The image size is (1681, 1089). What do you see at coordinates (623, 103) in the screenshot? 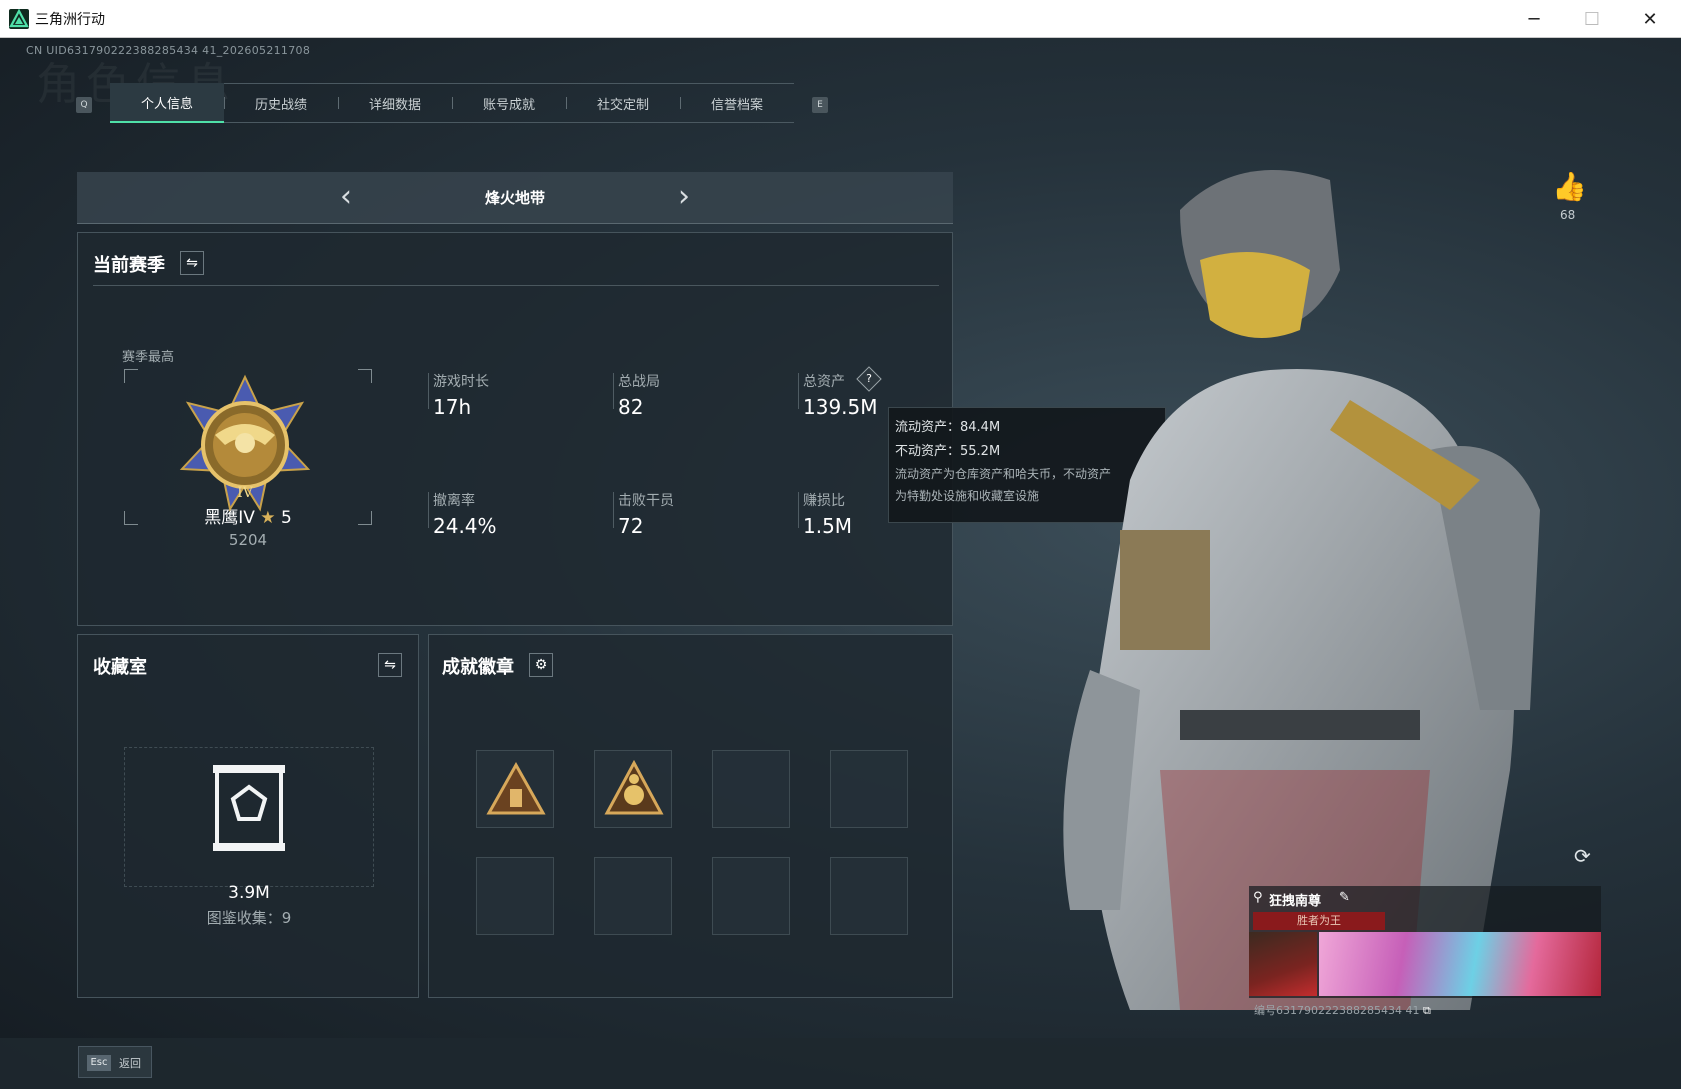
I see `tab-social-custom: 社交定制` at bounding box center [623, 103].